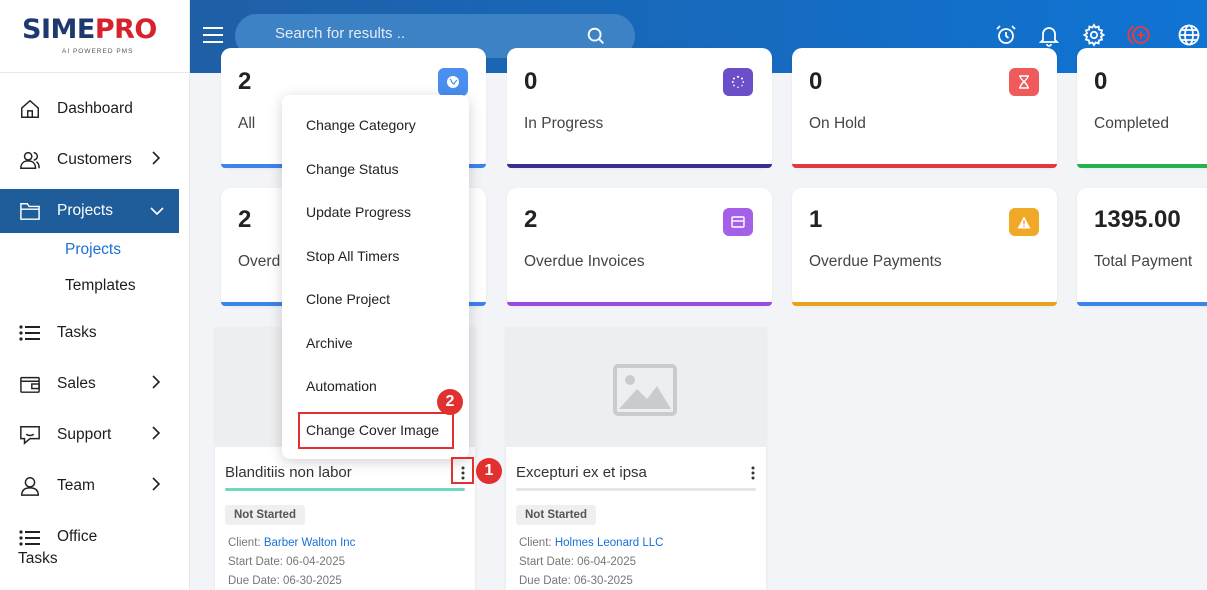  Describe the element at coordinates (213, 37) in the screenshot. I see `hamburger-icon` at that location.